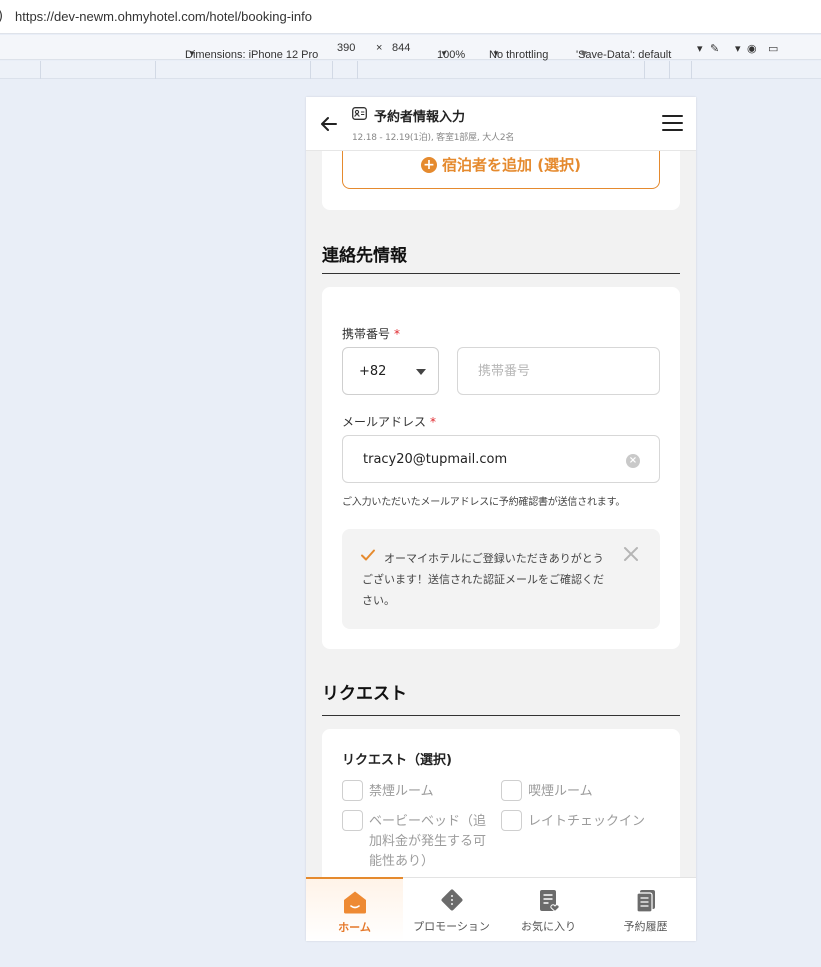  I want to click on close-icon, so click(631, 554).